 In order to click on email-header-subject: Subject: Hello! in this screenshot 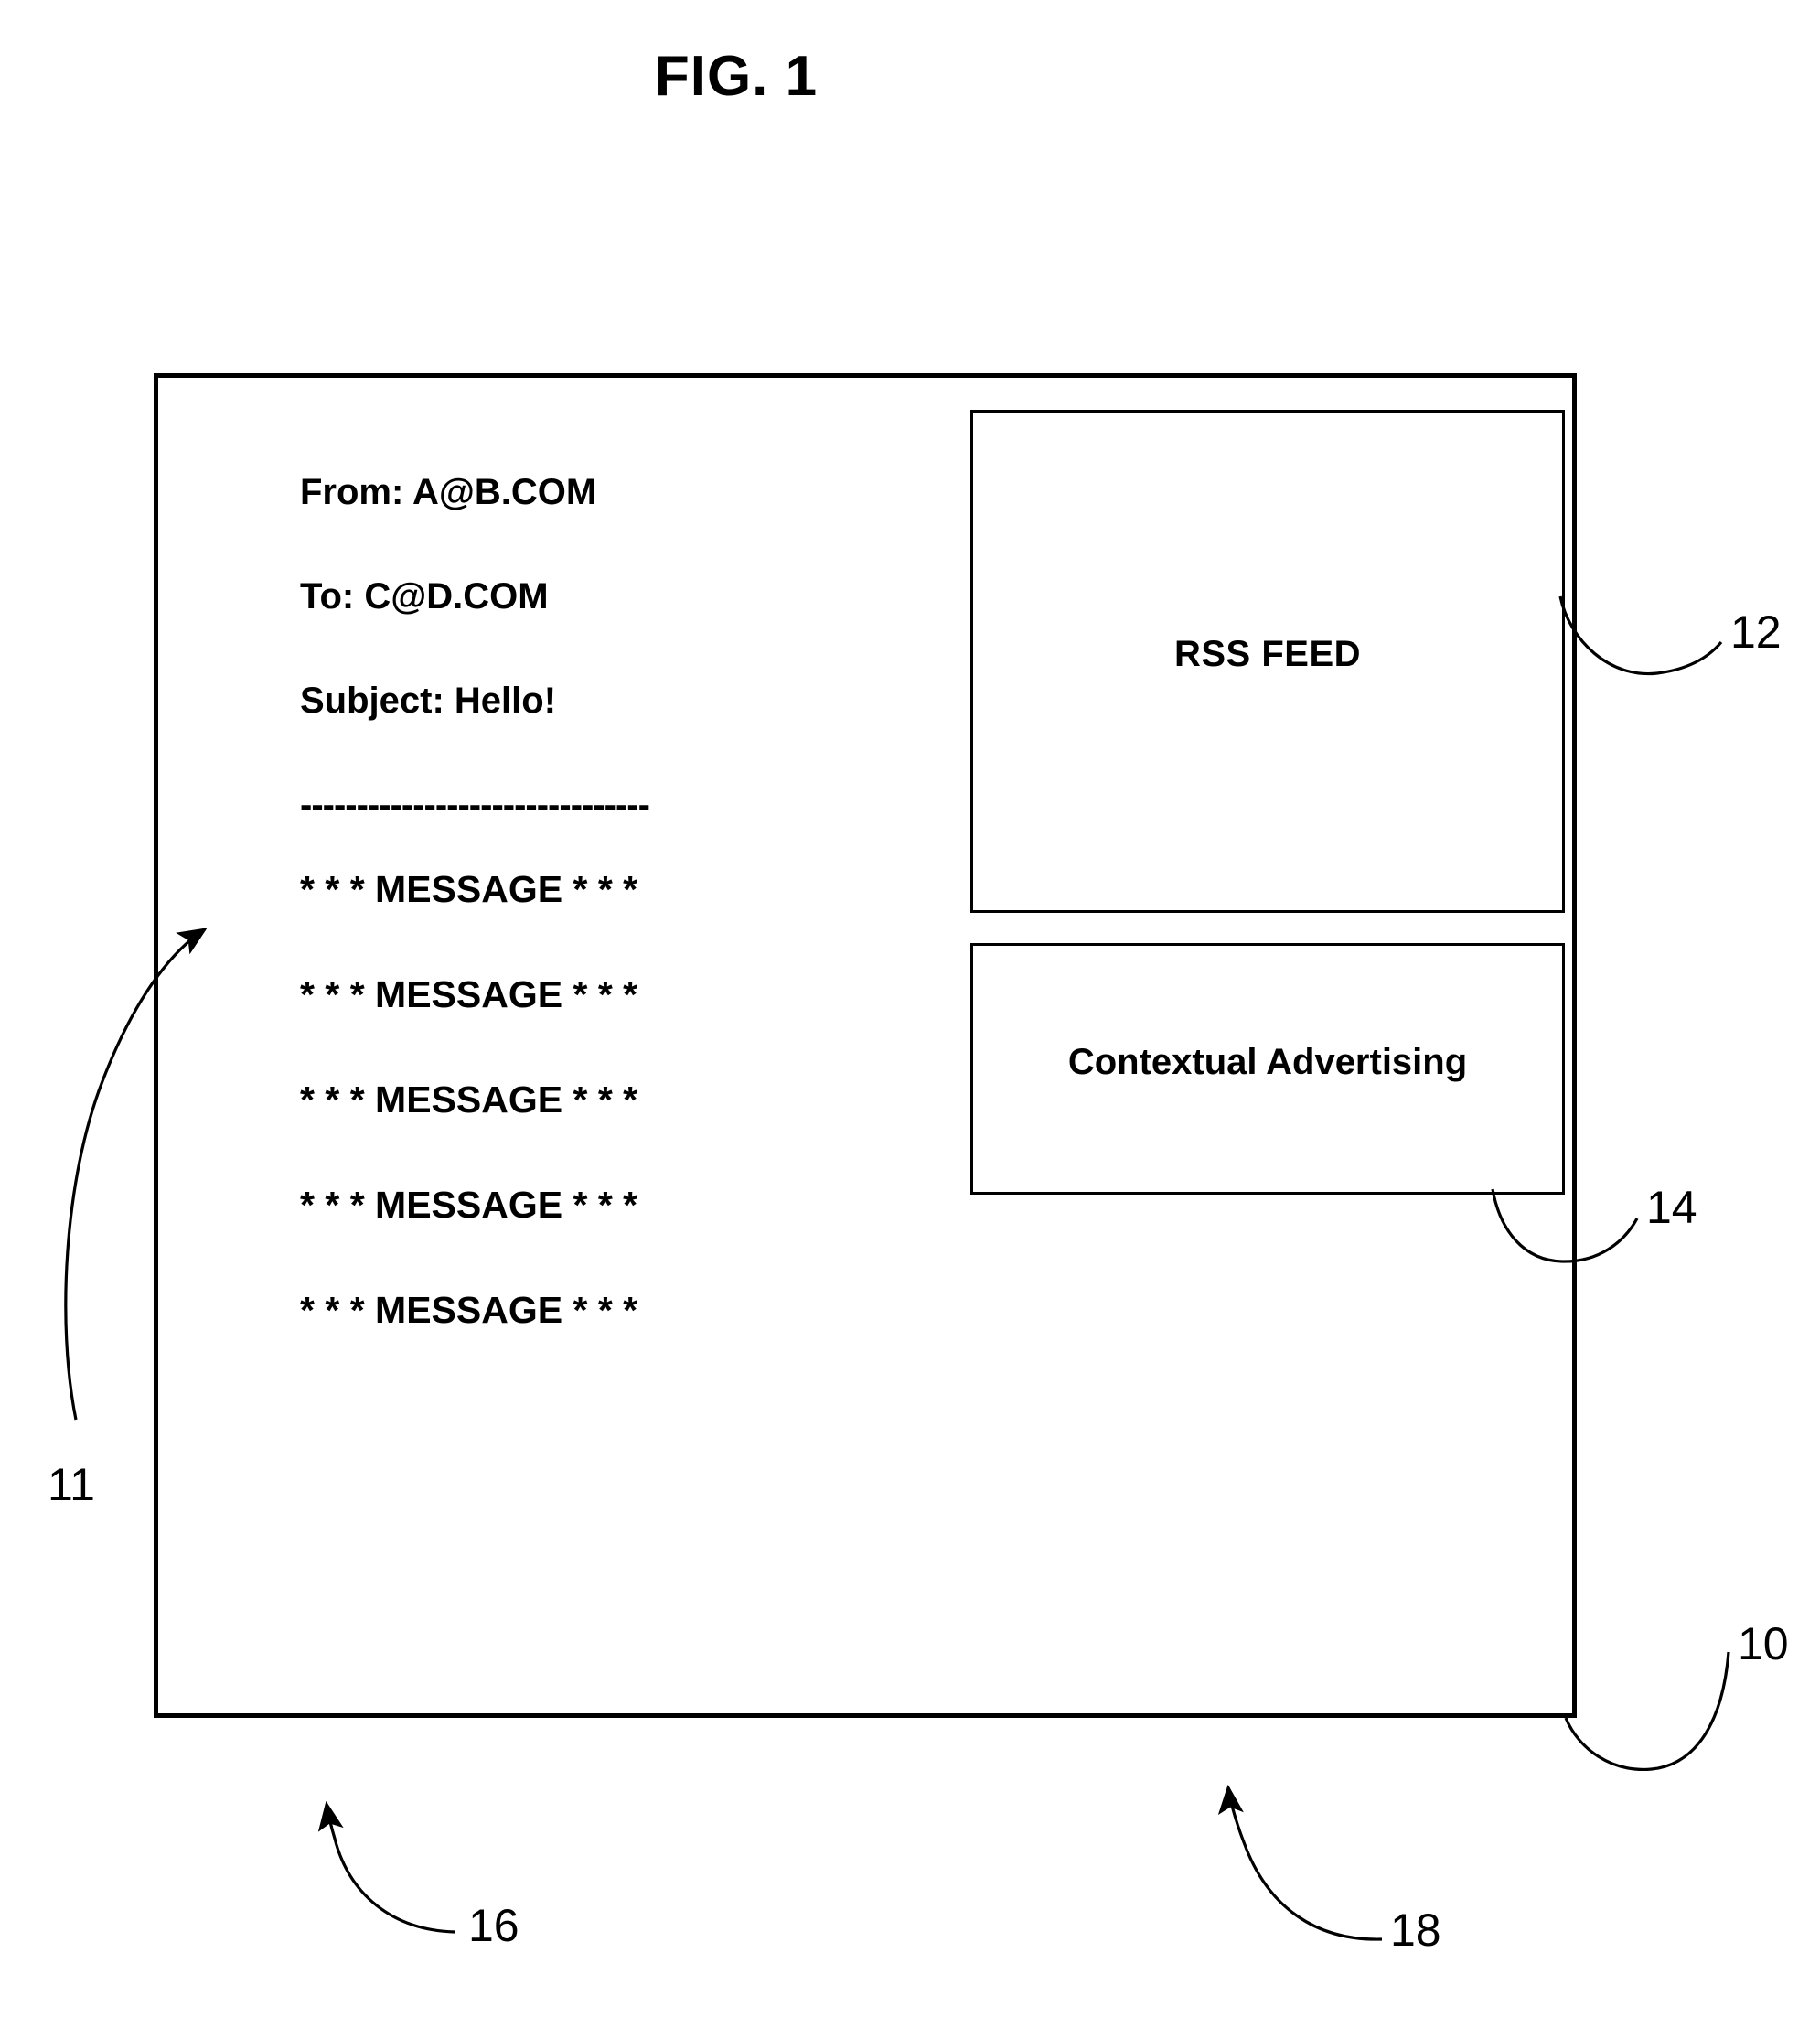, I will do `click(428, 701)`.